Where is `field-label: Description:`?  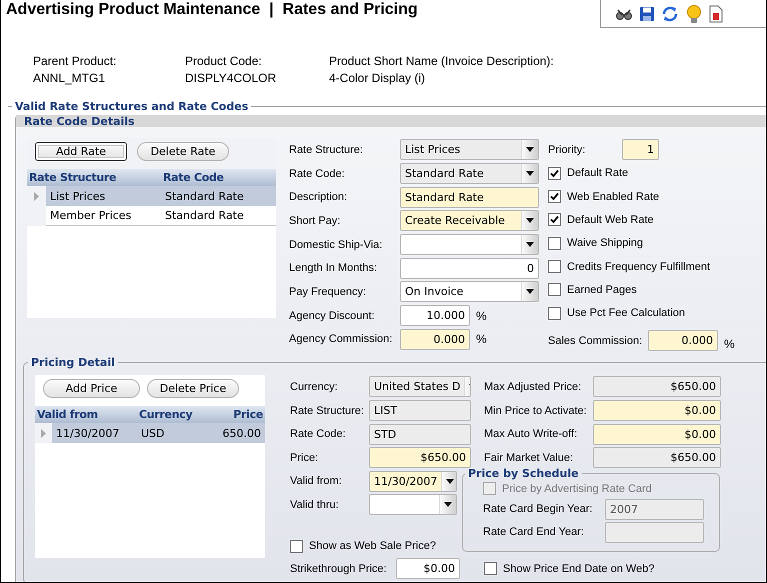
field-label: Description: is located at coordinates (318, 197).